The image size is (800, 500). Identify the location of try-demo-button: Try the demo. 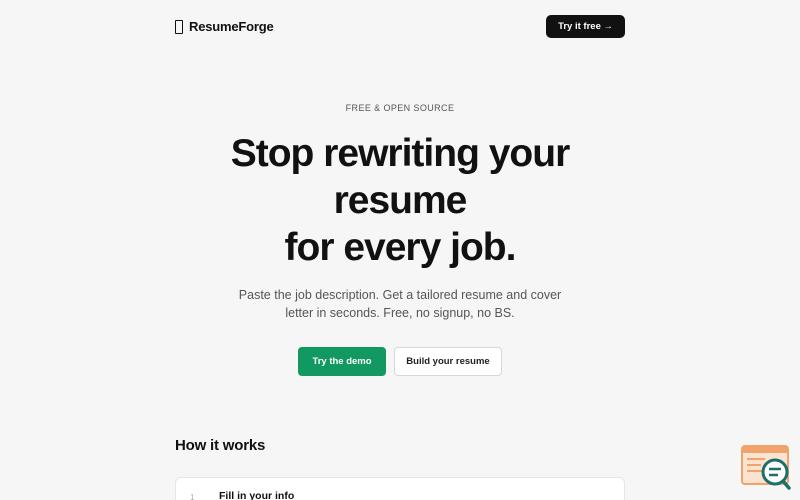
(342, 361).